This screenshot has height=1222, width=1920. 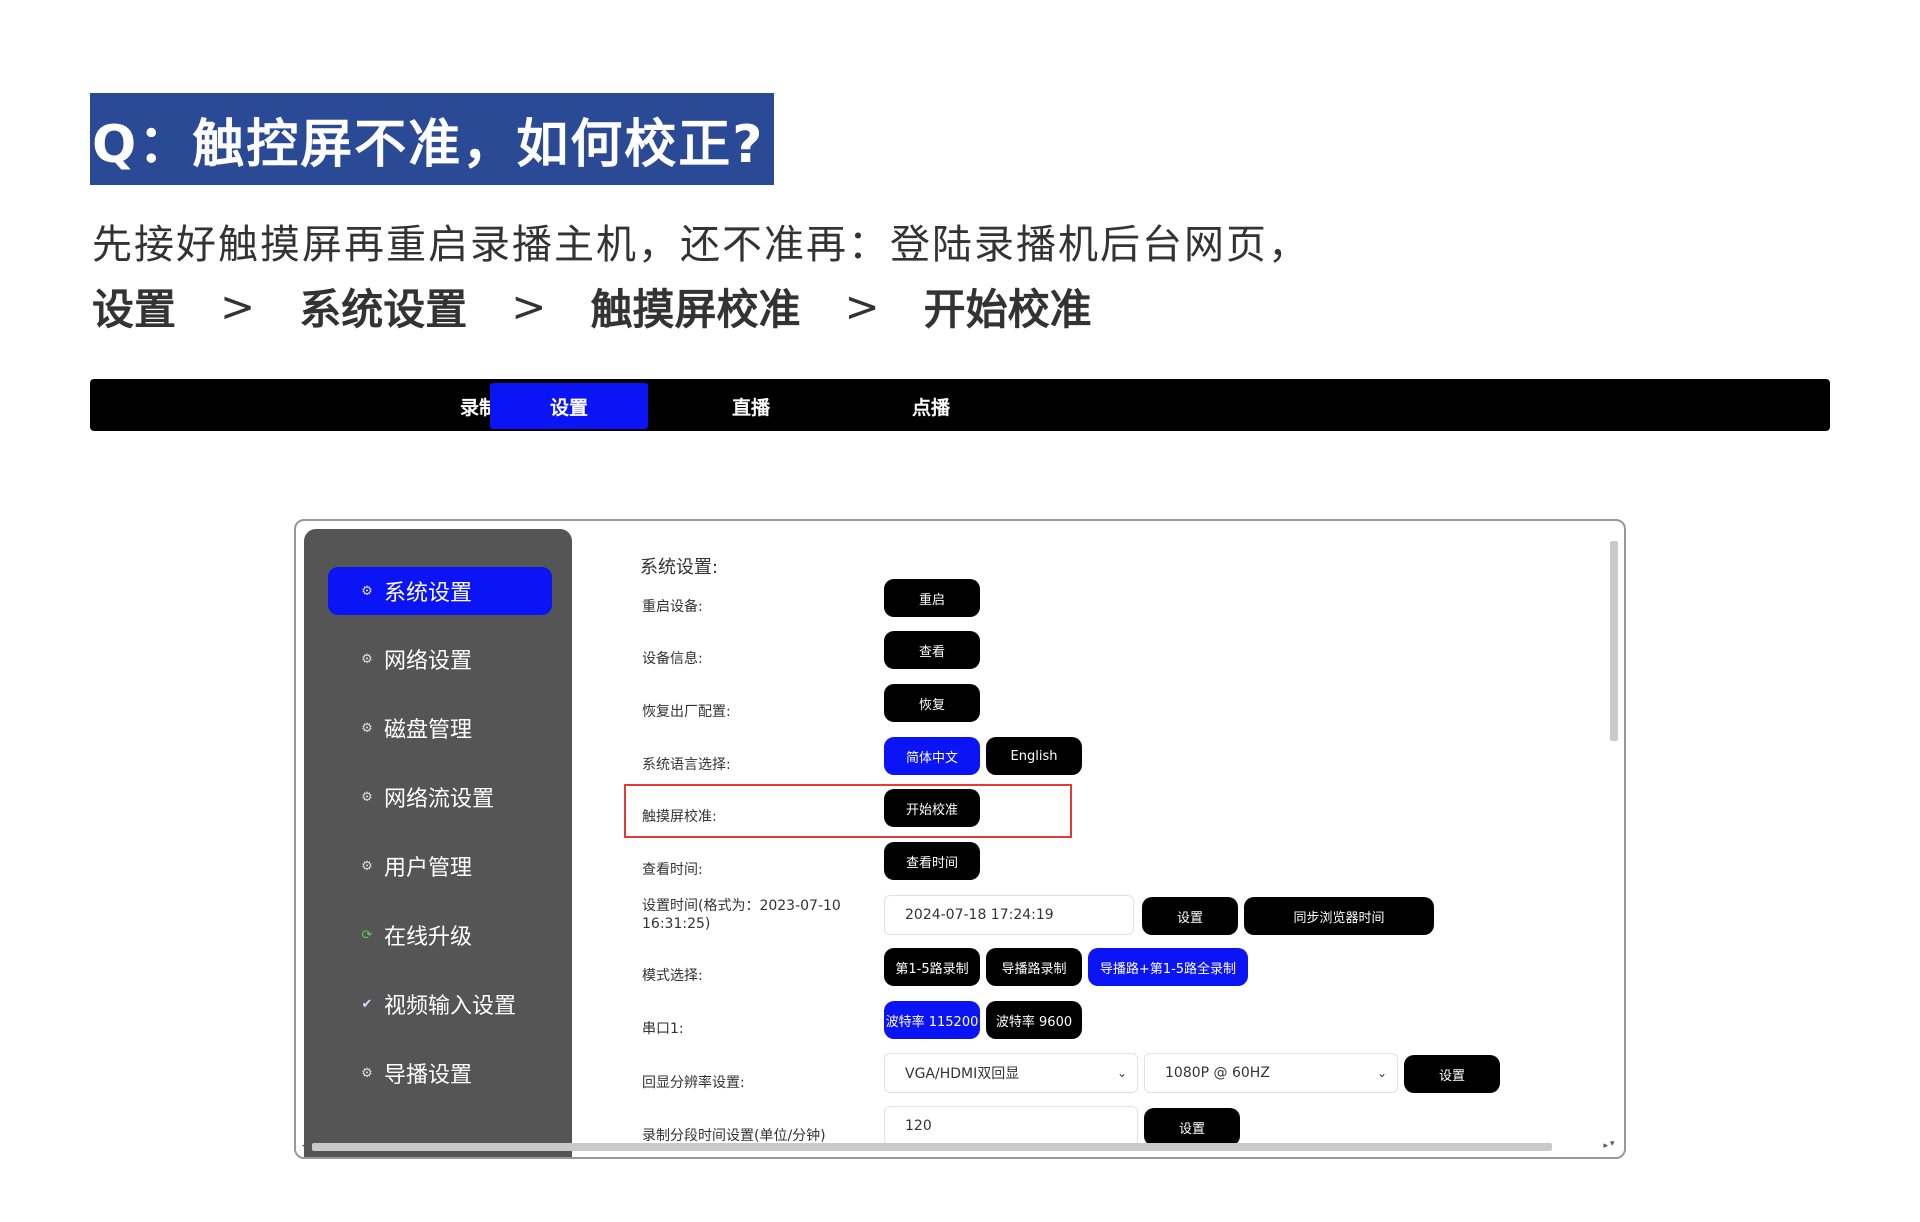 What do you see at coordinates (1011, 1126) in the screenshot?
I see `segment-time-input: 120` at bounding box center [1011, 1126].